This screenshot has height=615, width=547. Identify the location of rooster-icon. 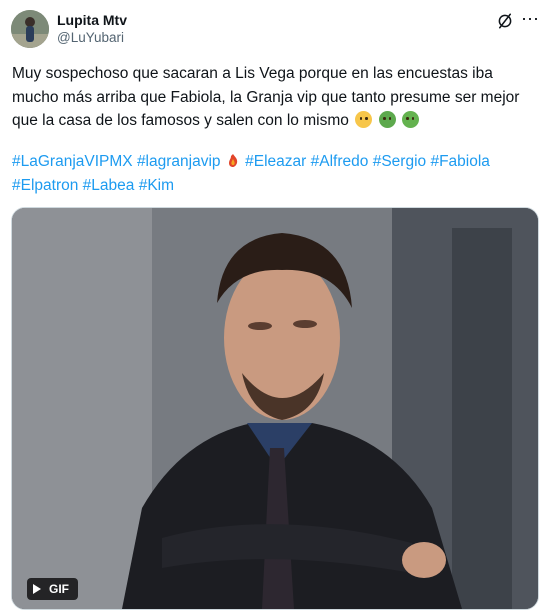
(233, 160).